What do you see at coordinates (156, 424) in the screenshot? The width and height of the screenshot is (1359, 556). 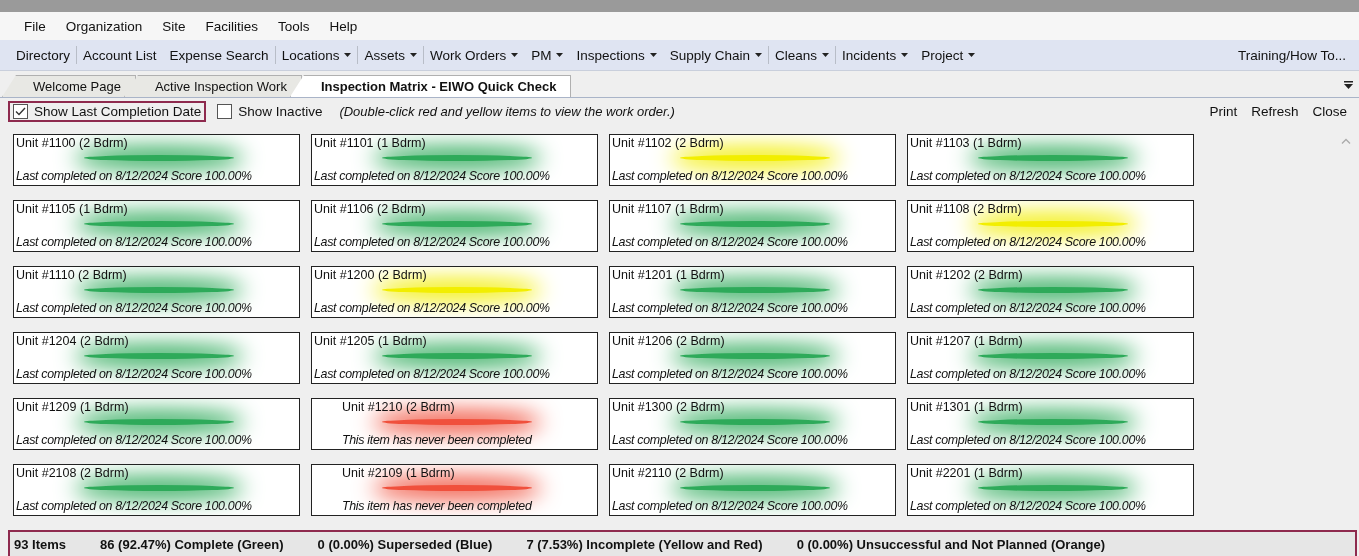 I see `unit-card: Unit #1209 (1 Bdrm) Last completed on 8/12/2024 Score 100.00%` at bounding box center [156, 424].